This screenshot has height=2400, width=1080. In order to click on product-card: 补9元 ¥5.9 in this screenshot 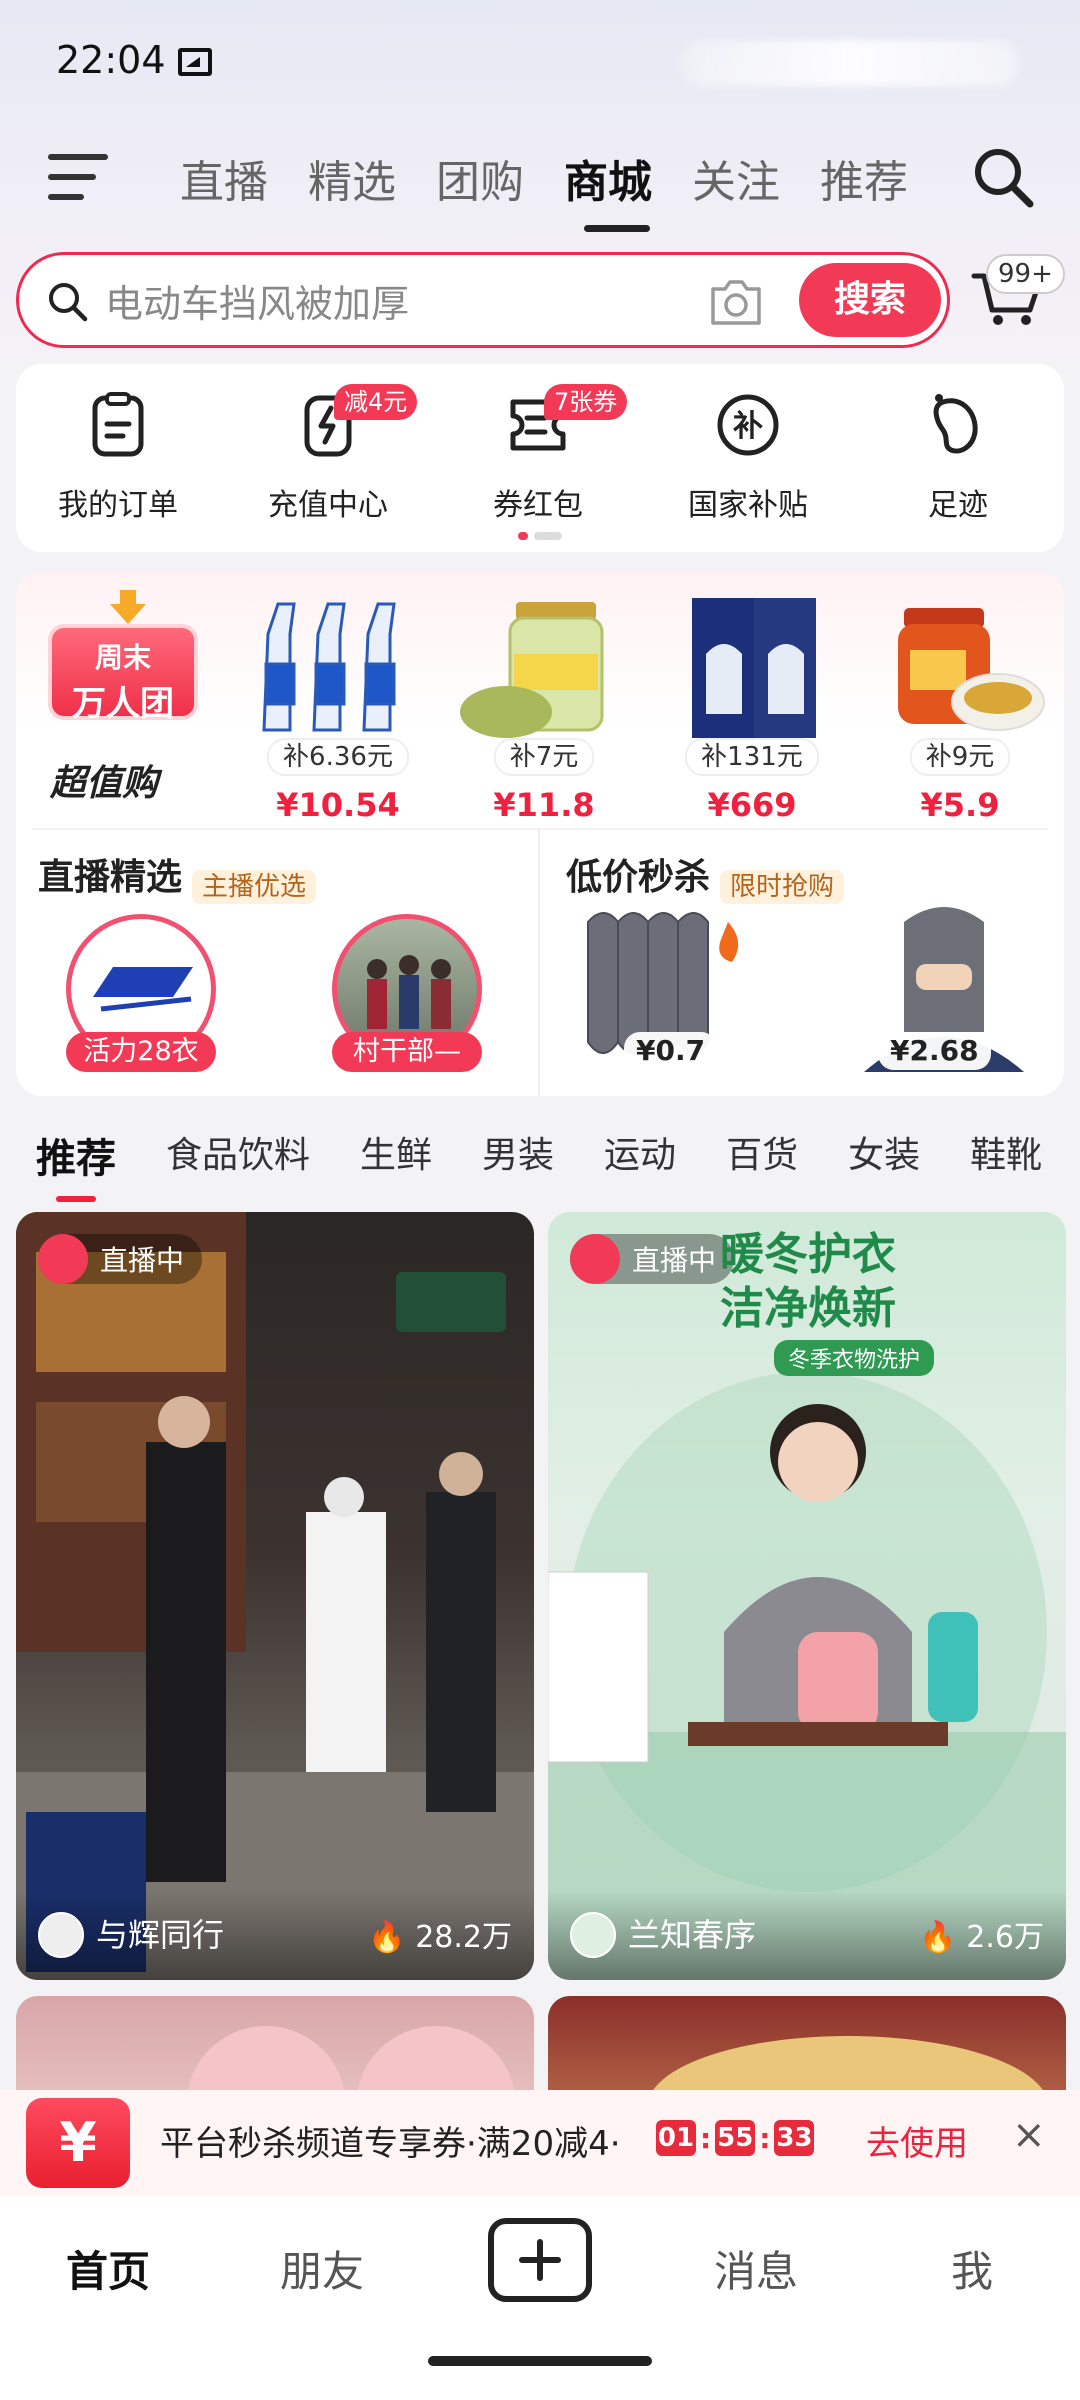, I will do `click(960, 709)`.